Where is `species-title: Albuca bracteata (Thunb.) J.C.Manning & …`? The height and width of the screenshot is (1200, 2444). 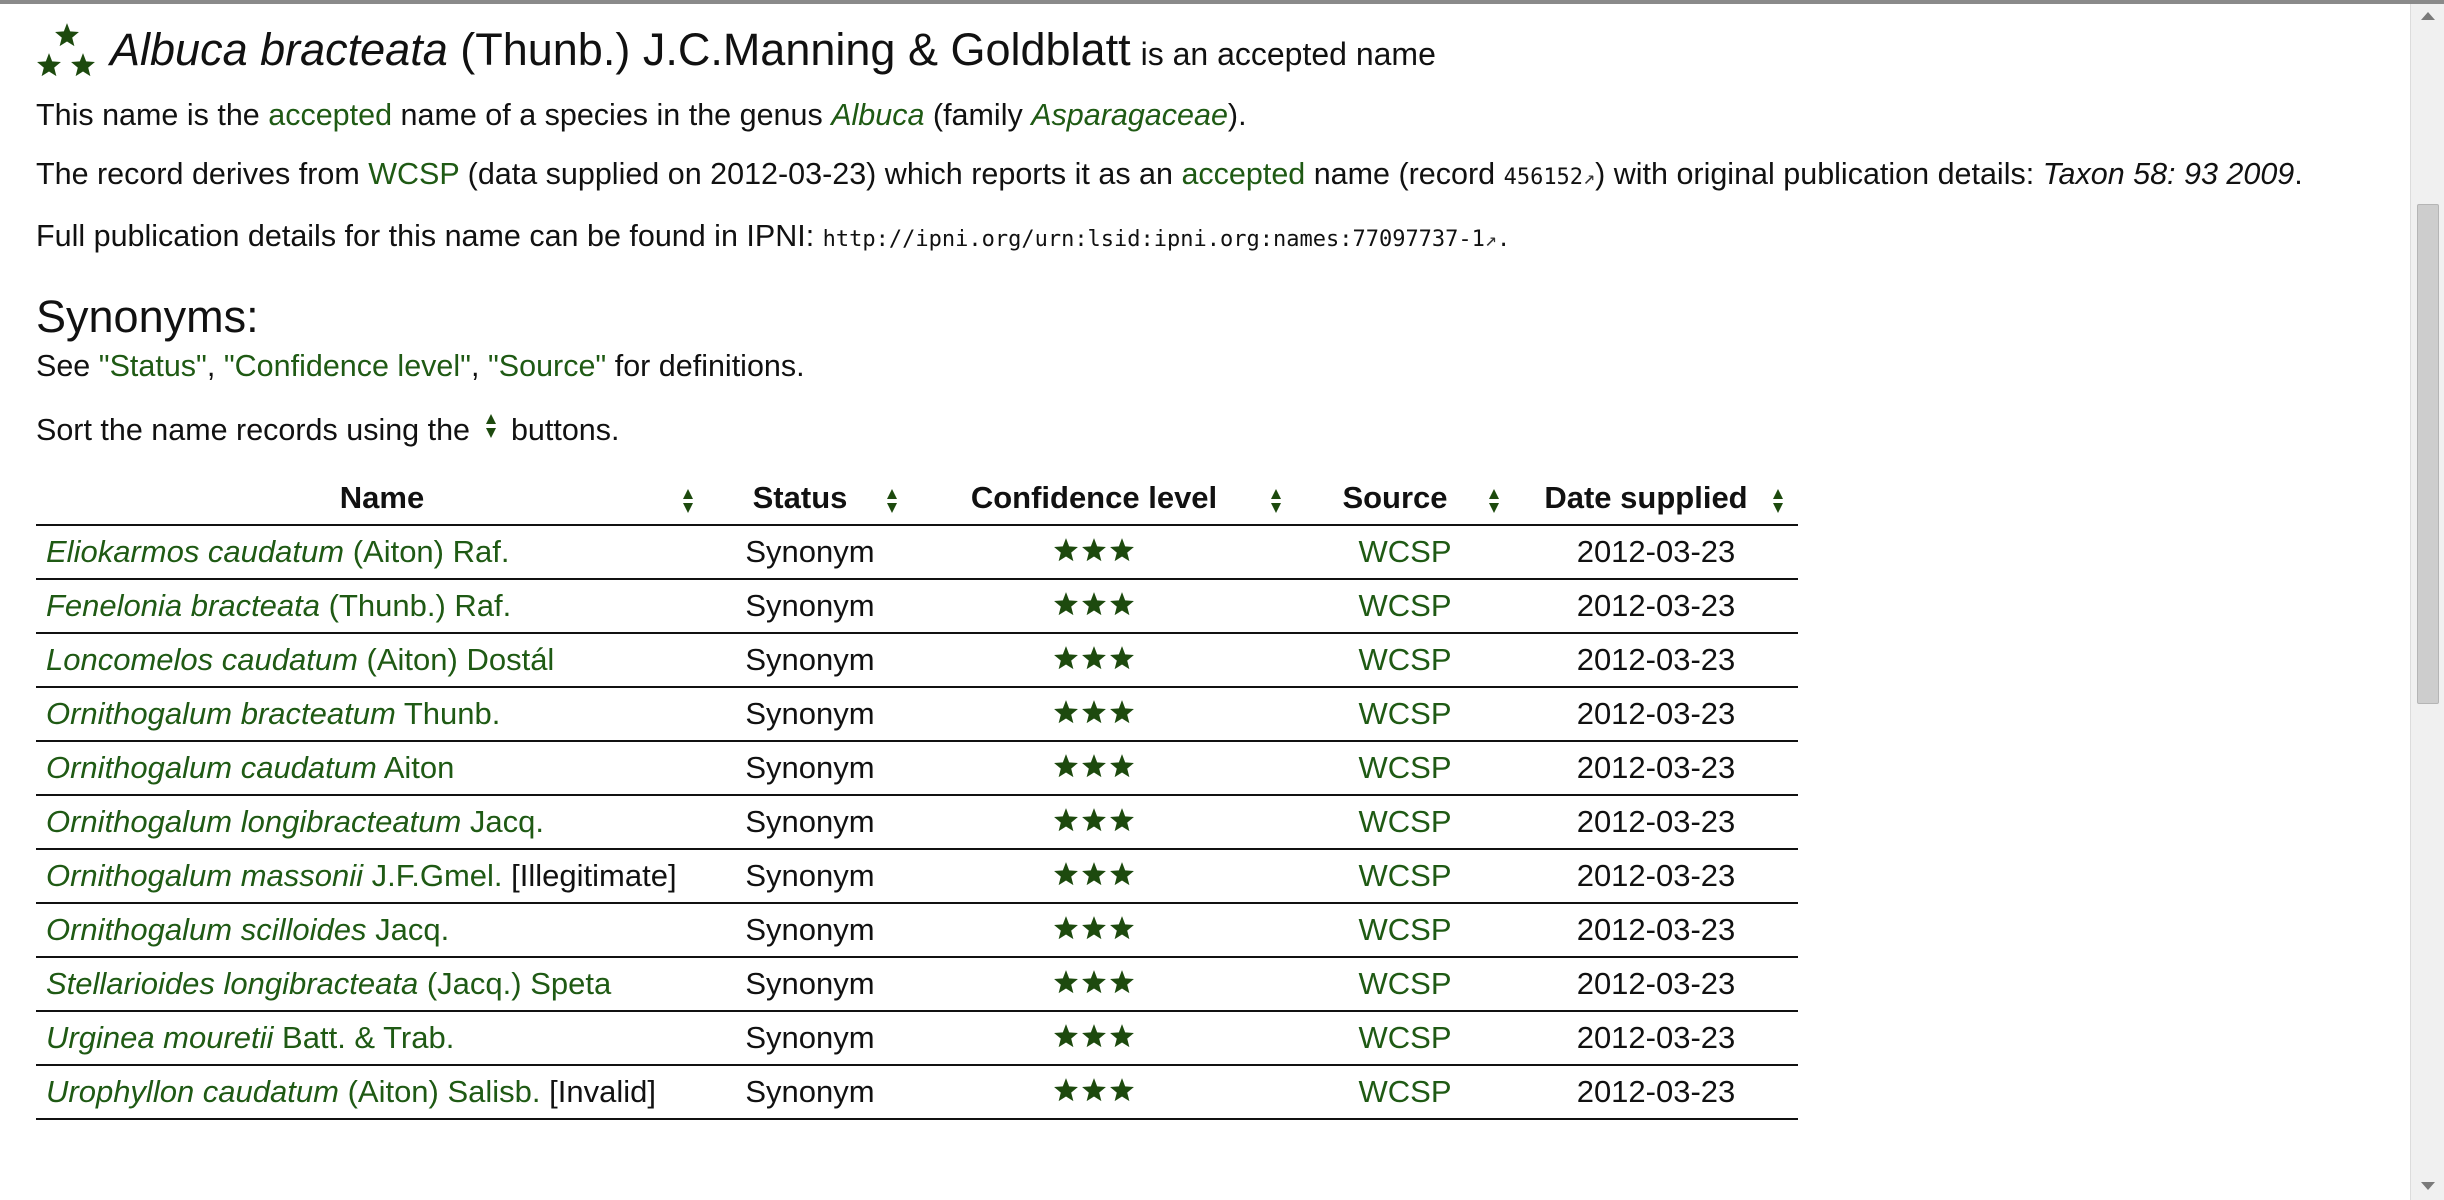 species-title: Albuca bracteata (Thunb.) J.C.Manning & … is located at coordinates (773, 52).